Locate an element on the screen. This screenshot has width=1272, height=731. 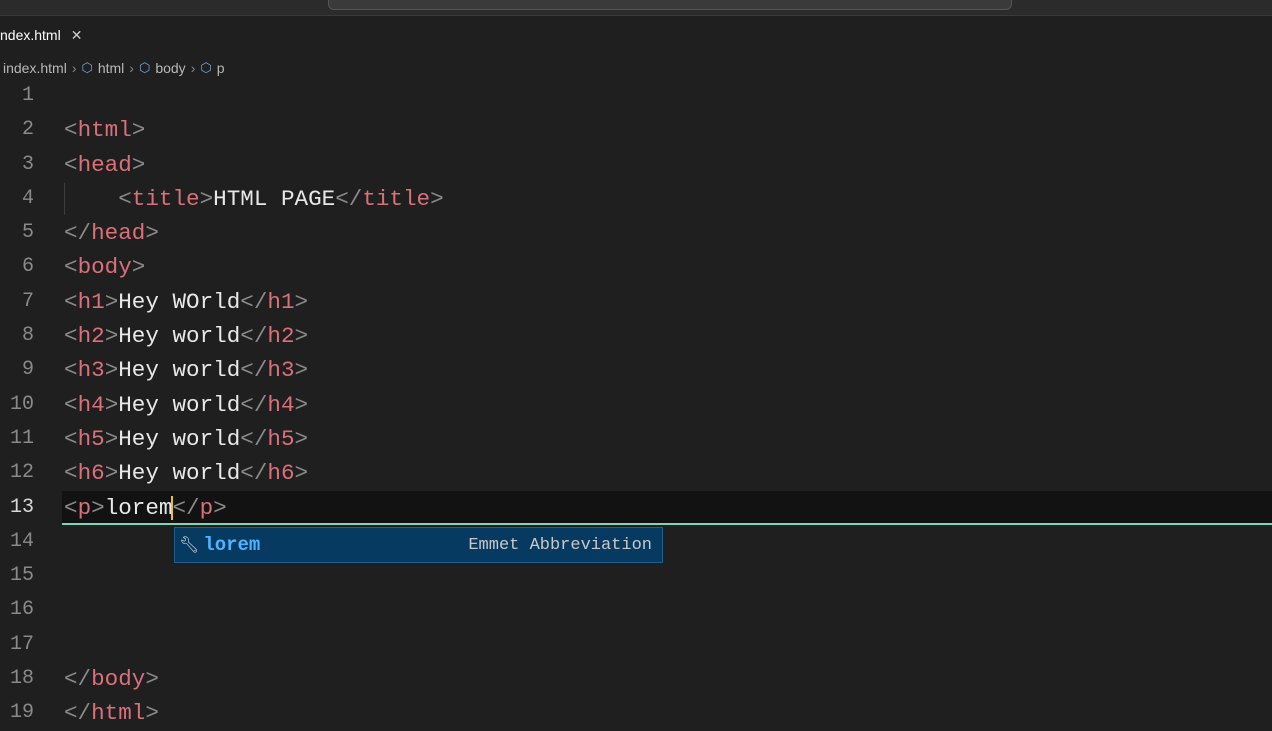
code-line: <html> is located at coordinates (668, 130).